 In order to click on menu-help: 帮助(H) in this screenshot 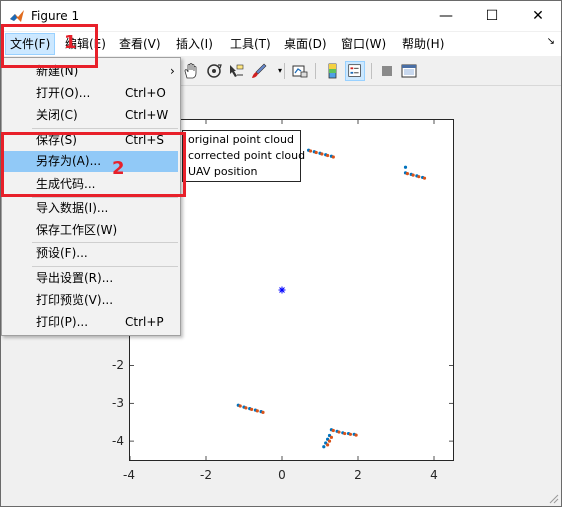, I will do `click(423, 44)`.